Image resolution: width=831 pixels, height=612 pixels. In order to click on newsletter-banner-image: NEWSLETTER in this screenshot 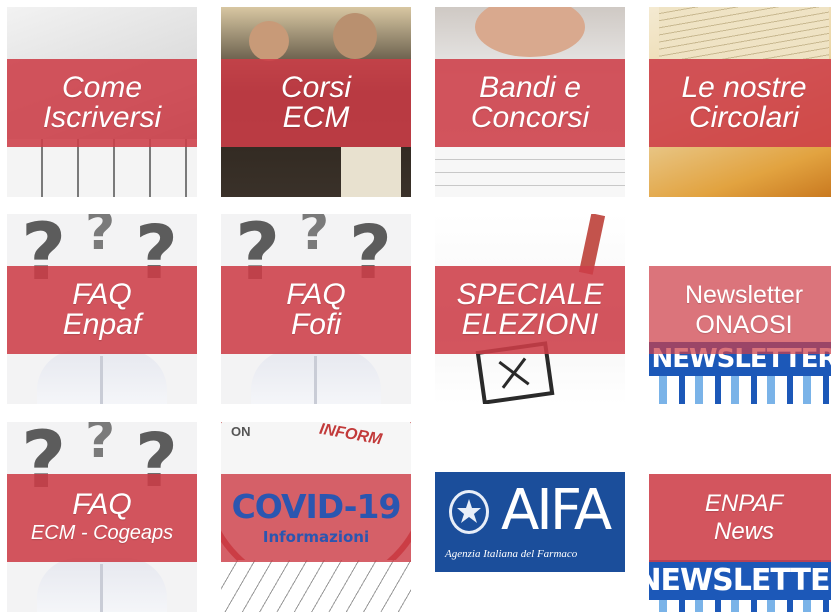, I will do `click(740, 580)`.